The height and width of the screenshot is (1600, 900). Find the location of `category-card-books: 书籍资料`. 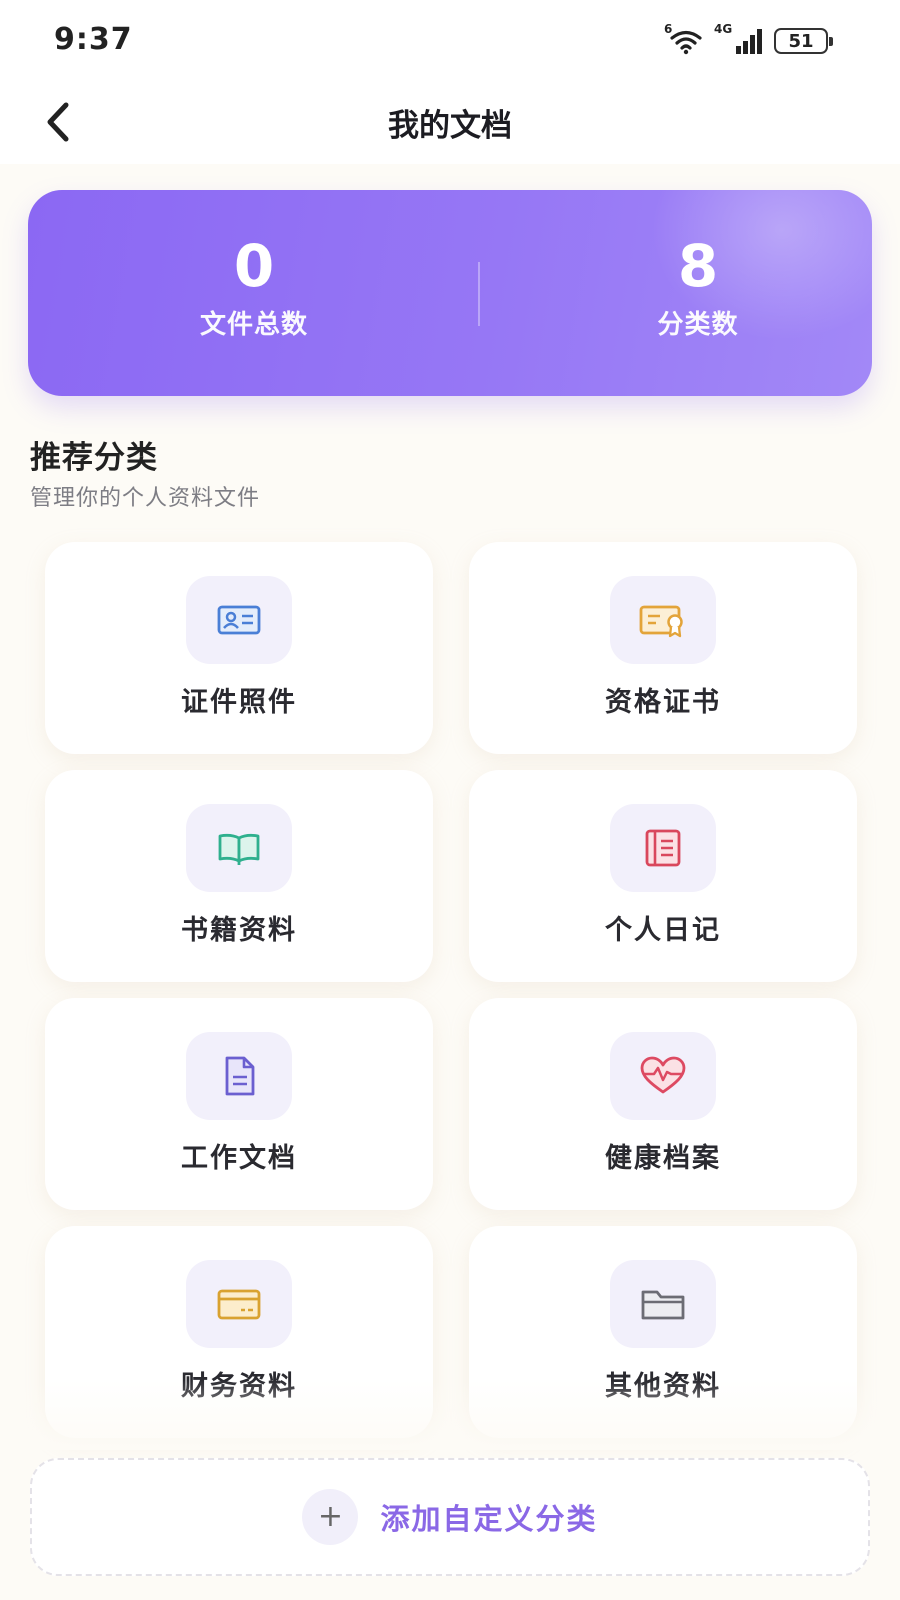

category-card-books: 书籍资料 is located at coordinates (239, 876).